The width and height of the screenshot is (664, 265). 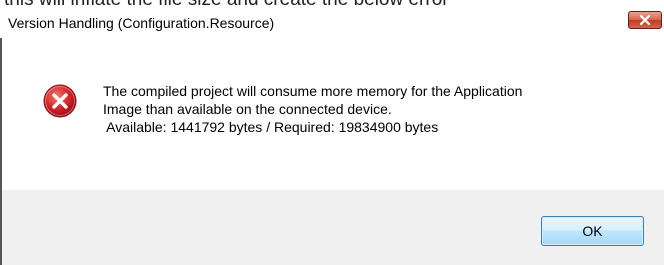 I want to click on close-icon, so click(x=645, y=20).